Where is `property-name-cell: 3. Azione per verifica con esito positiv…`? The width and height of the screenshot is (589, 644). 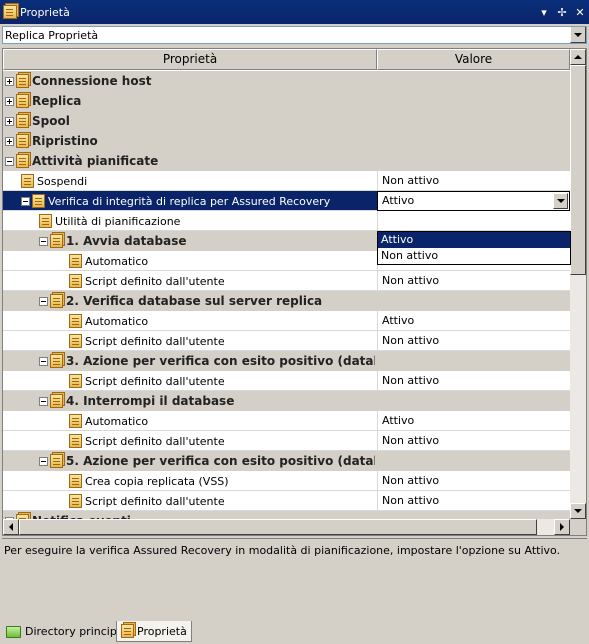 property-name-cell: 3. Azione per verifica con esito positiv… is located at coordinates (207, 361).